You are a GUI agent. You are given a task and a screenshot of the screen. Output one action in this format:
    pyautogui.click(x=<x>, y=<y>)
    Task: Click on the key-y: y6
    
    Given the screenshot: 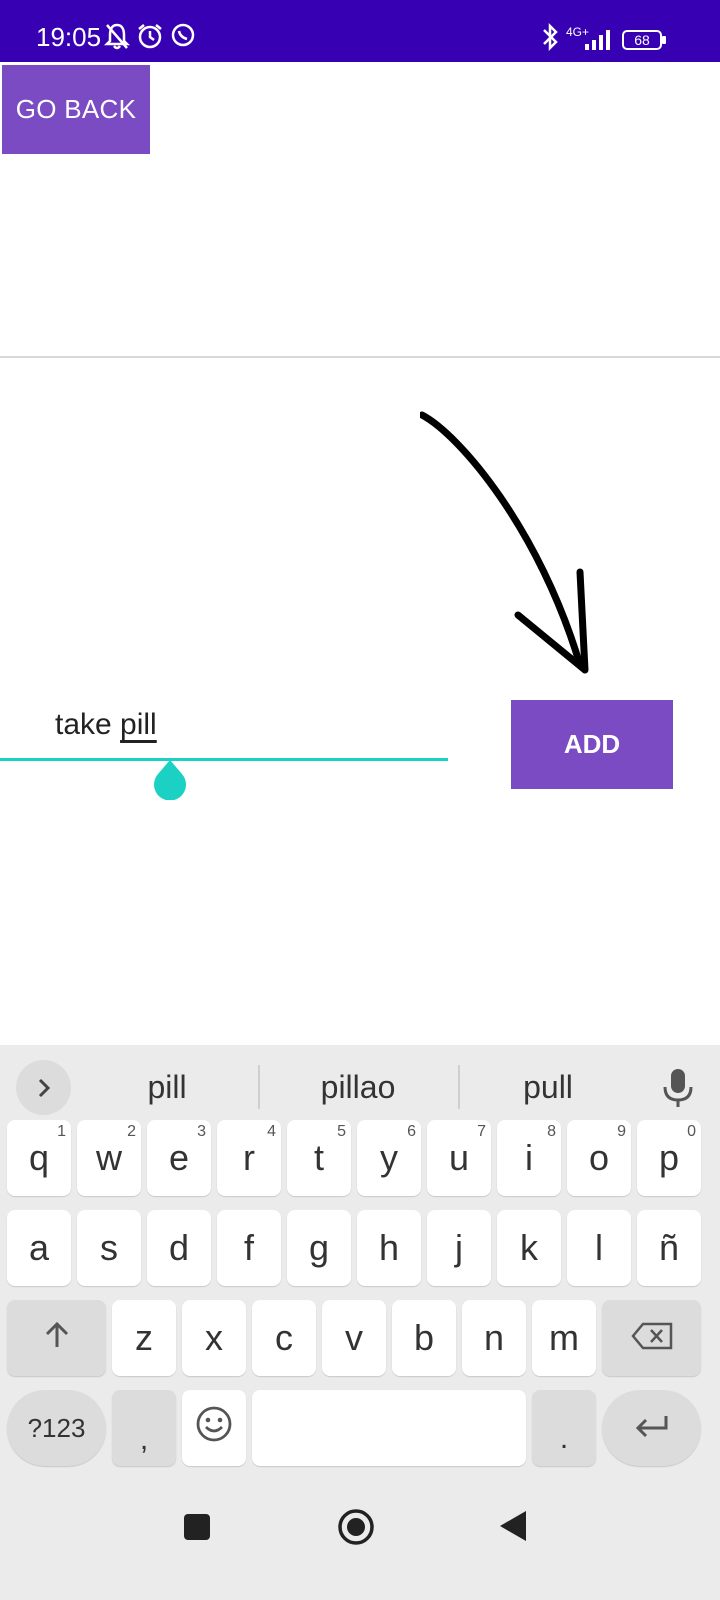 What is the action you would take?
    pyautogui.click(x=389, y=1158)
    